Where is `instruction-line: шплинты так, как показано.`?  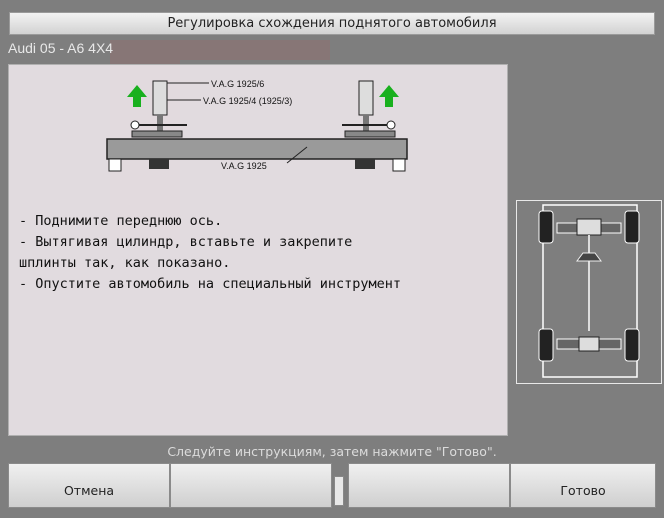
instruction-line: шплинты так, как показано. is located at coordinates (125, 263).